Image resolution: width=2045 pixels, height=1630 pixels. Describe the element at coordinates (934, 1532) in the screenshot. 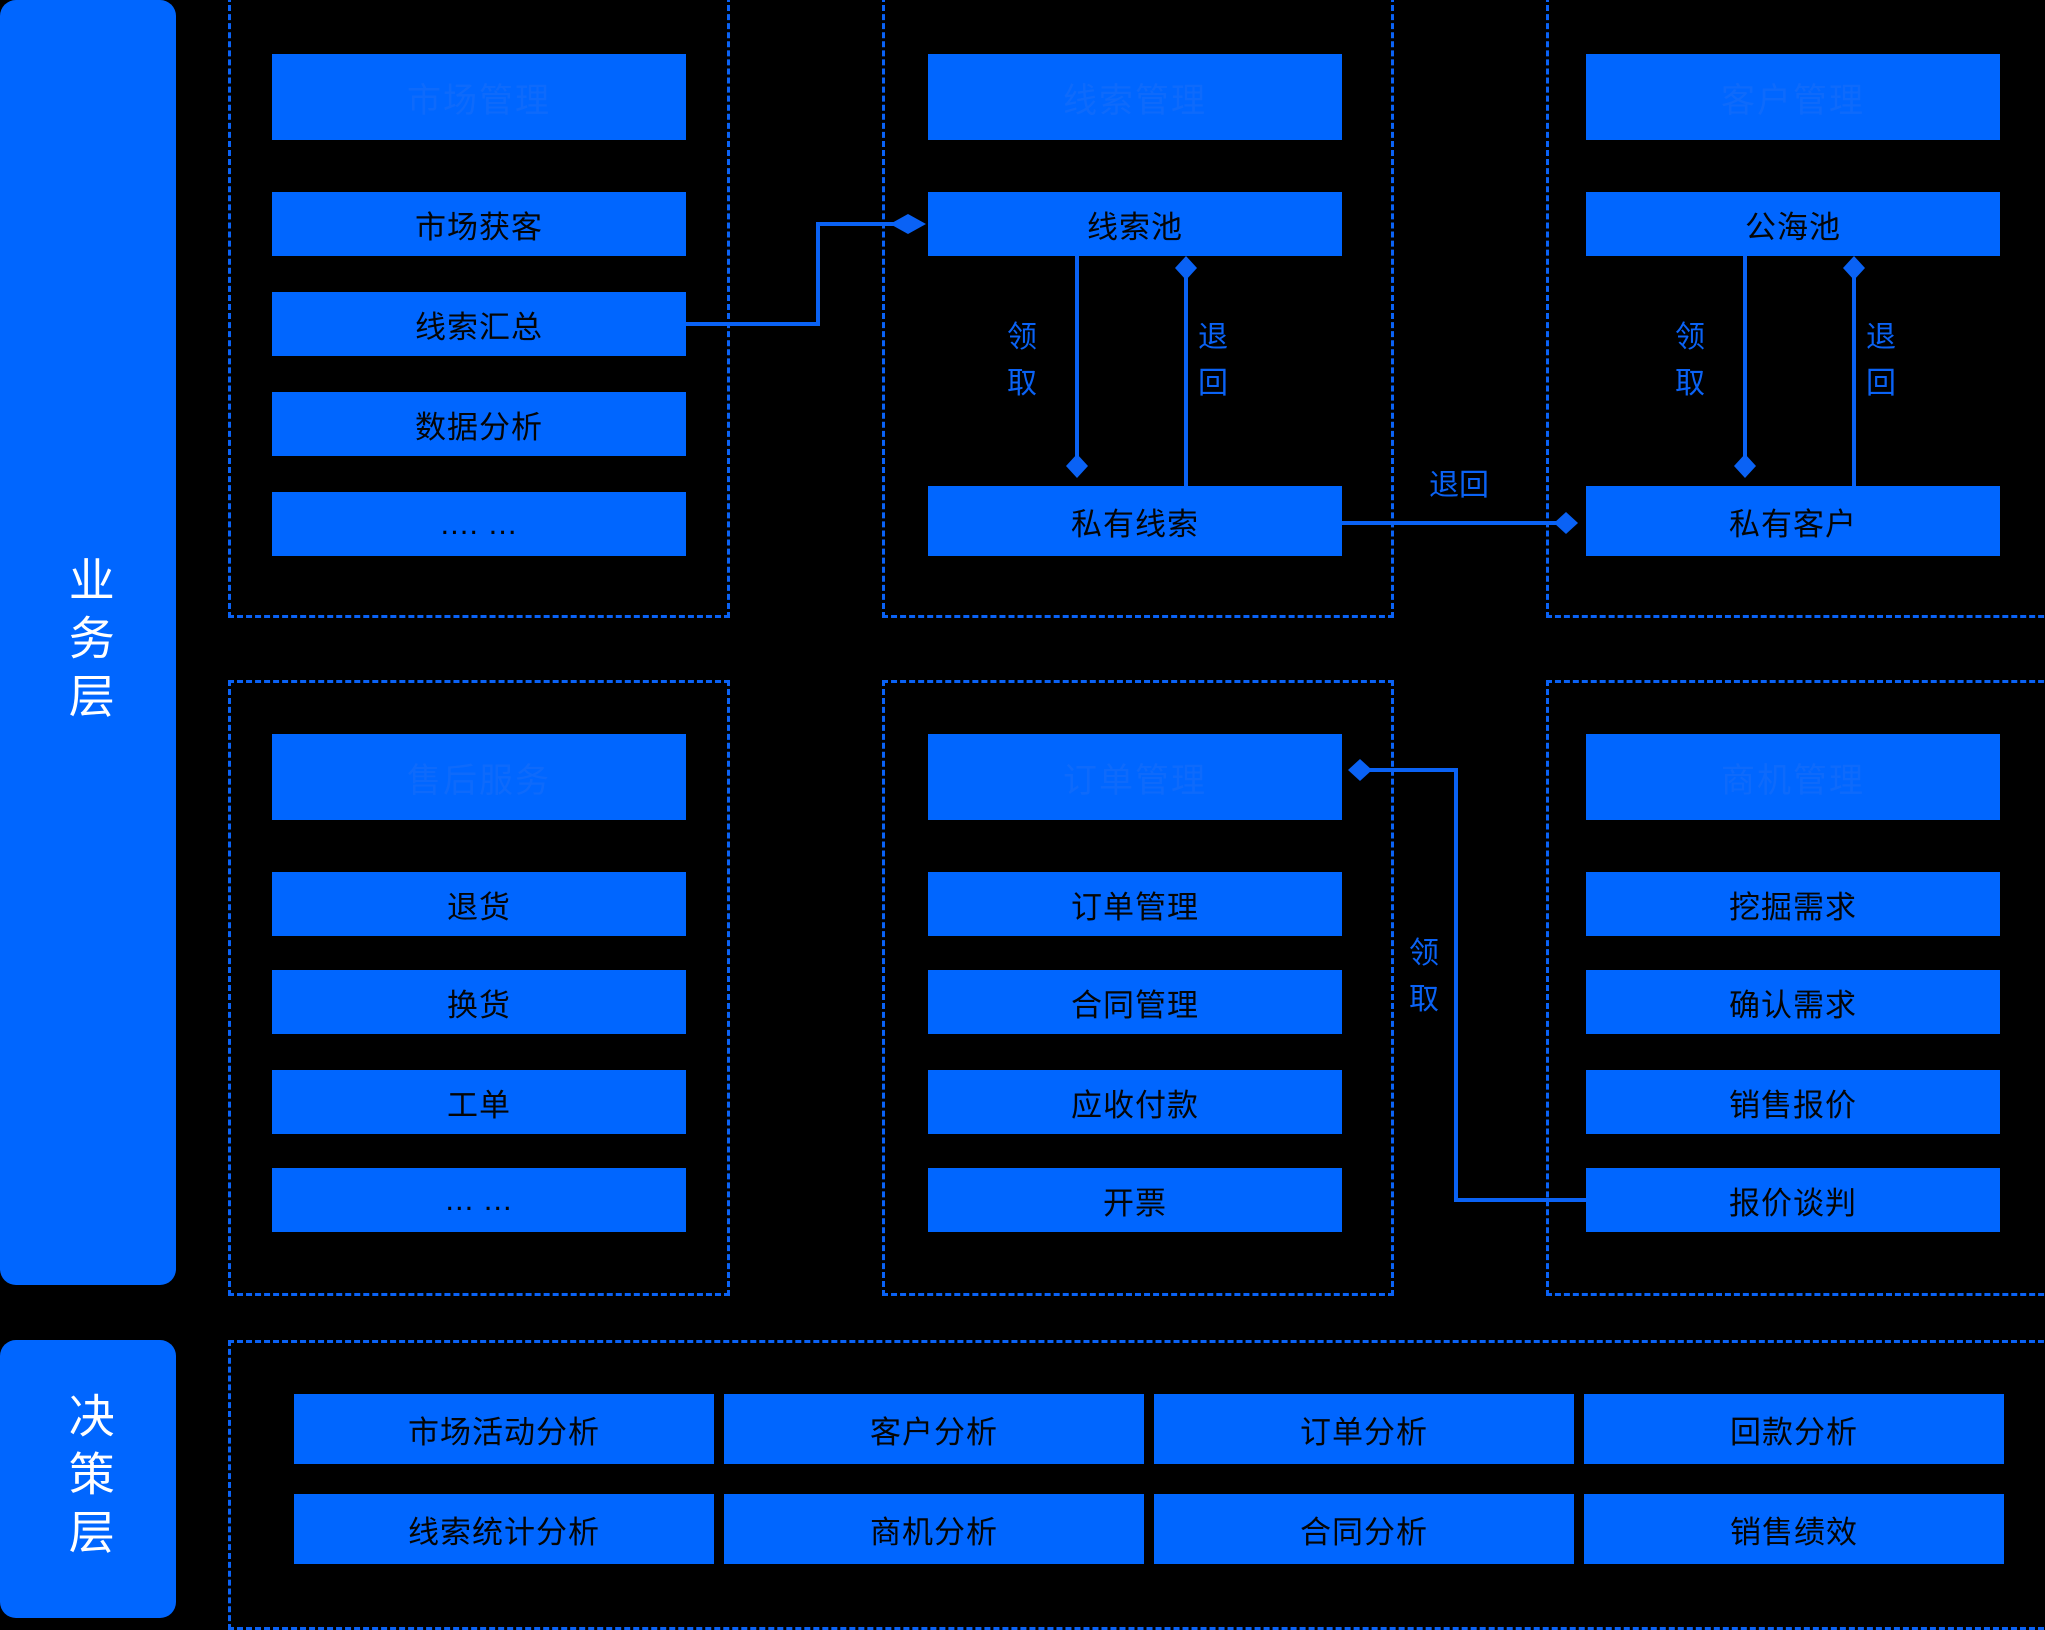

I see `tile-label: 商机分析` at that location.